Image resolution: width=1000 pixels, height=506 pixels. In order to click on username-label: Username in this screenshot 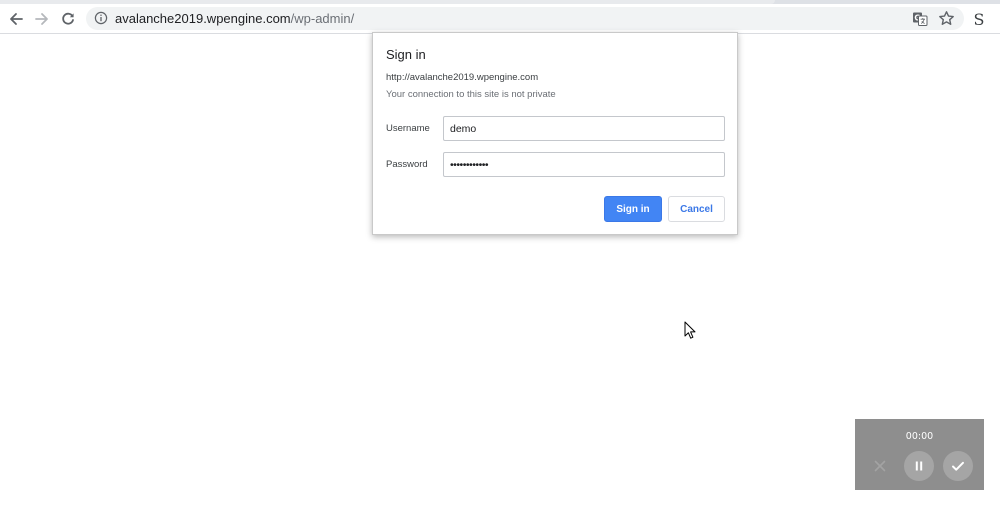, I will do `click(408, 128)`.